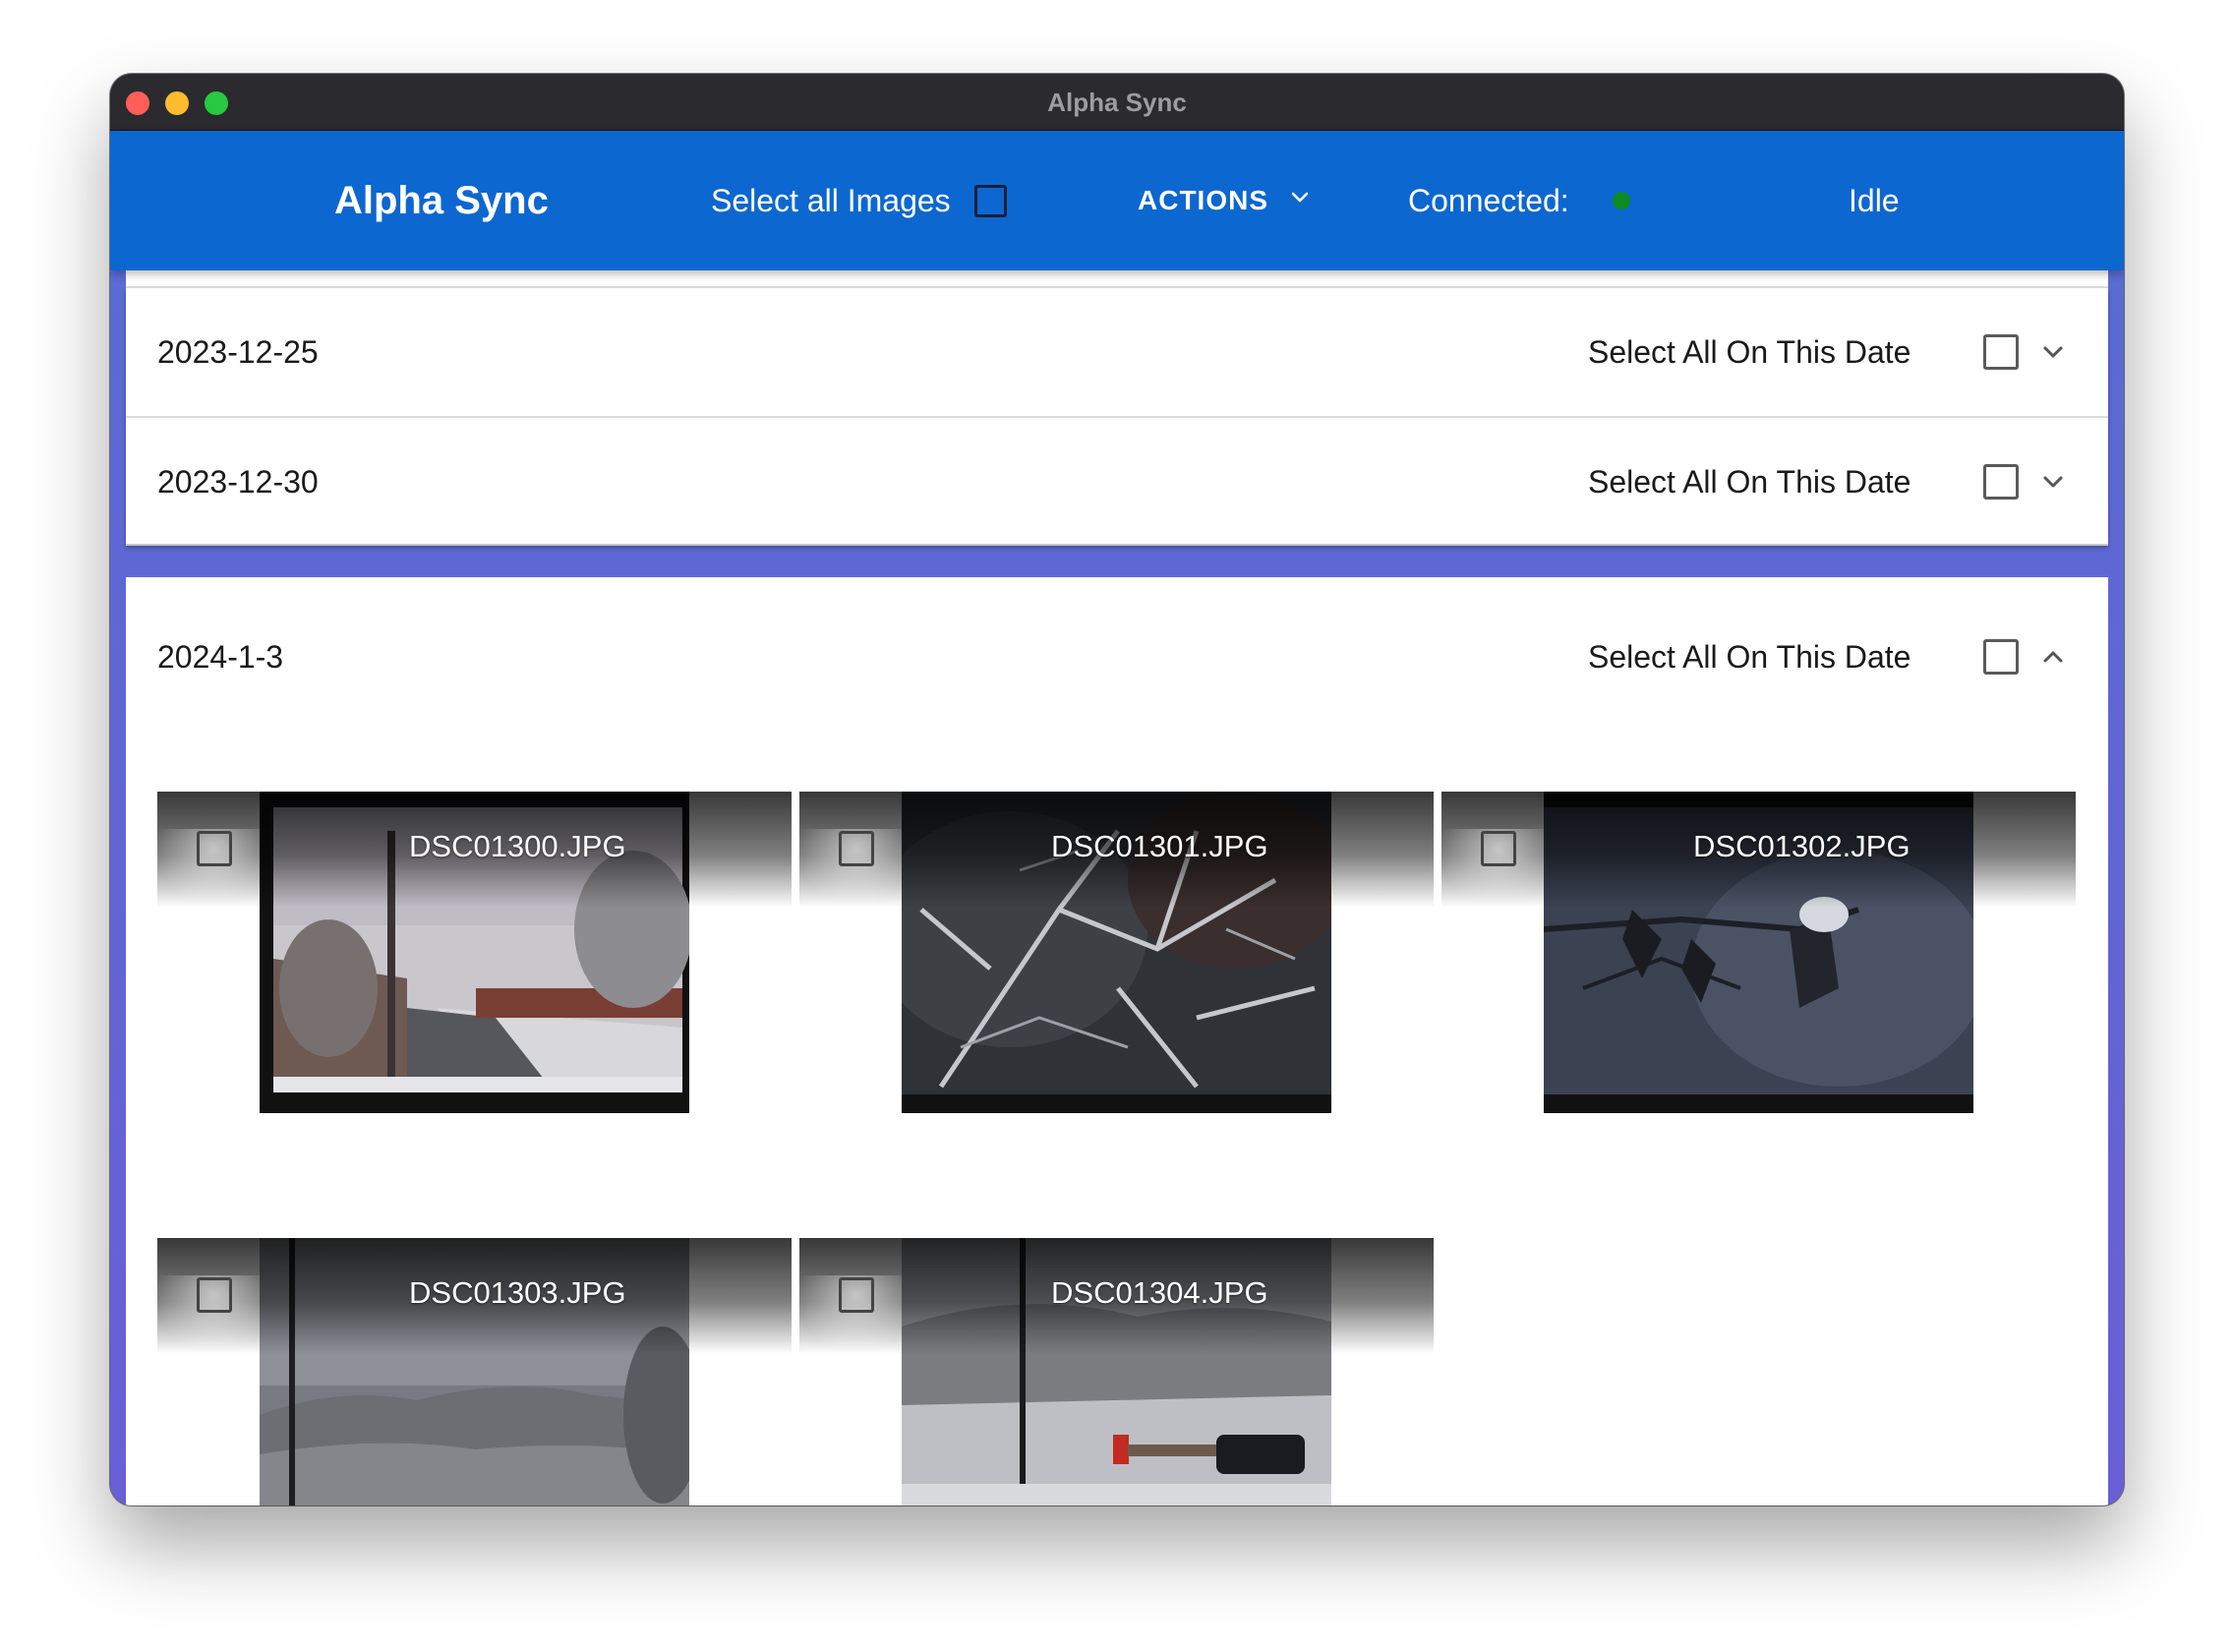  I want to click on group-date: 2023-12-30, so click(238, 481).